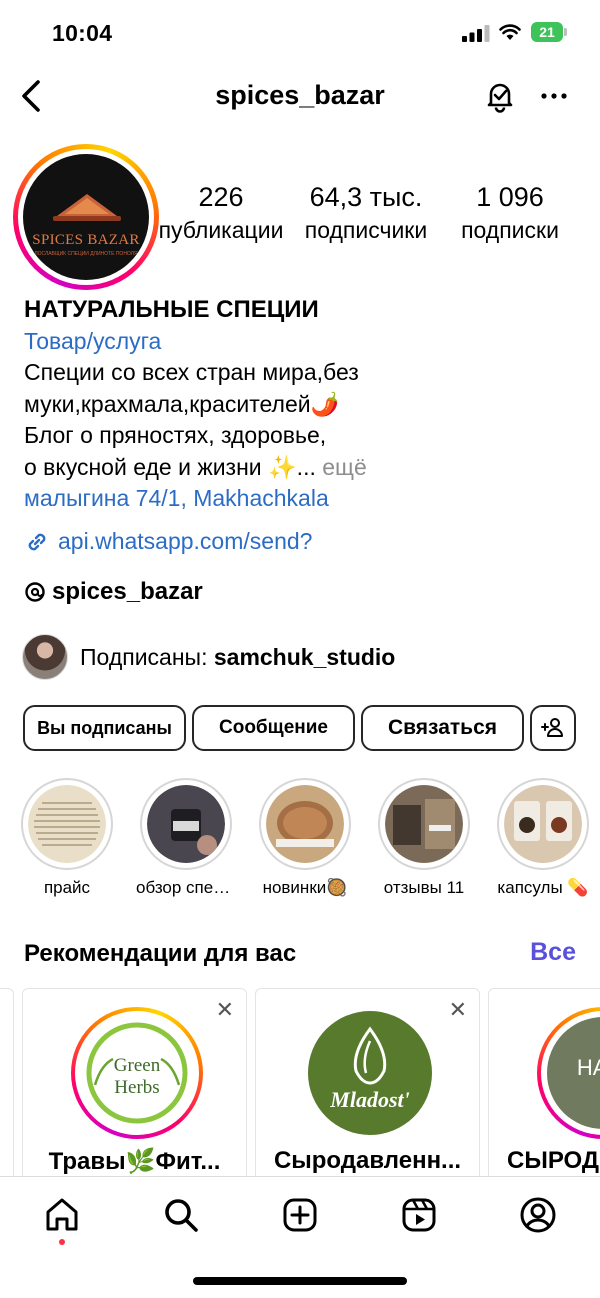 This screenshot has height=1298, width=600. I want to click on highlight-reviews-cover, so click(424, 824).